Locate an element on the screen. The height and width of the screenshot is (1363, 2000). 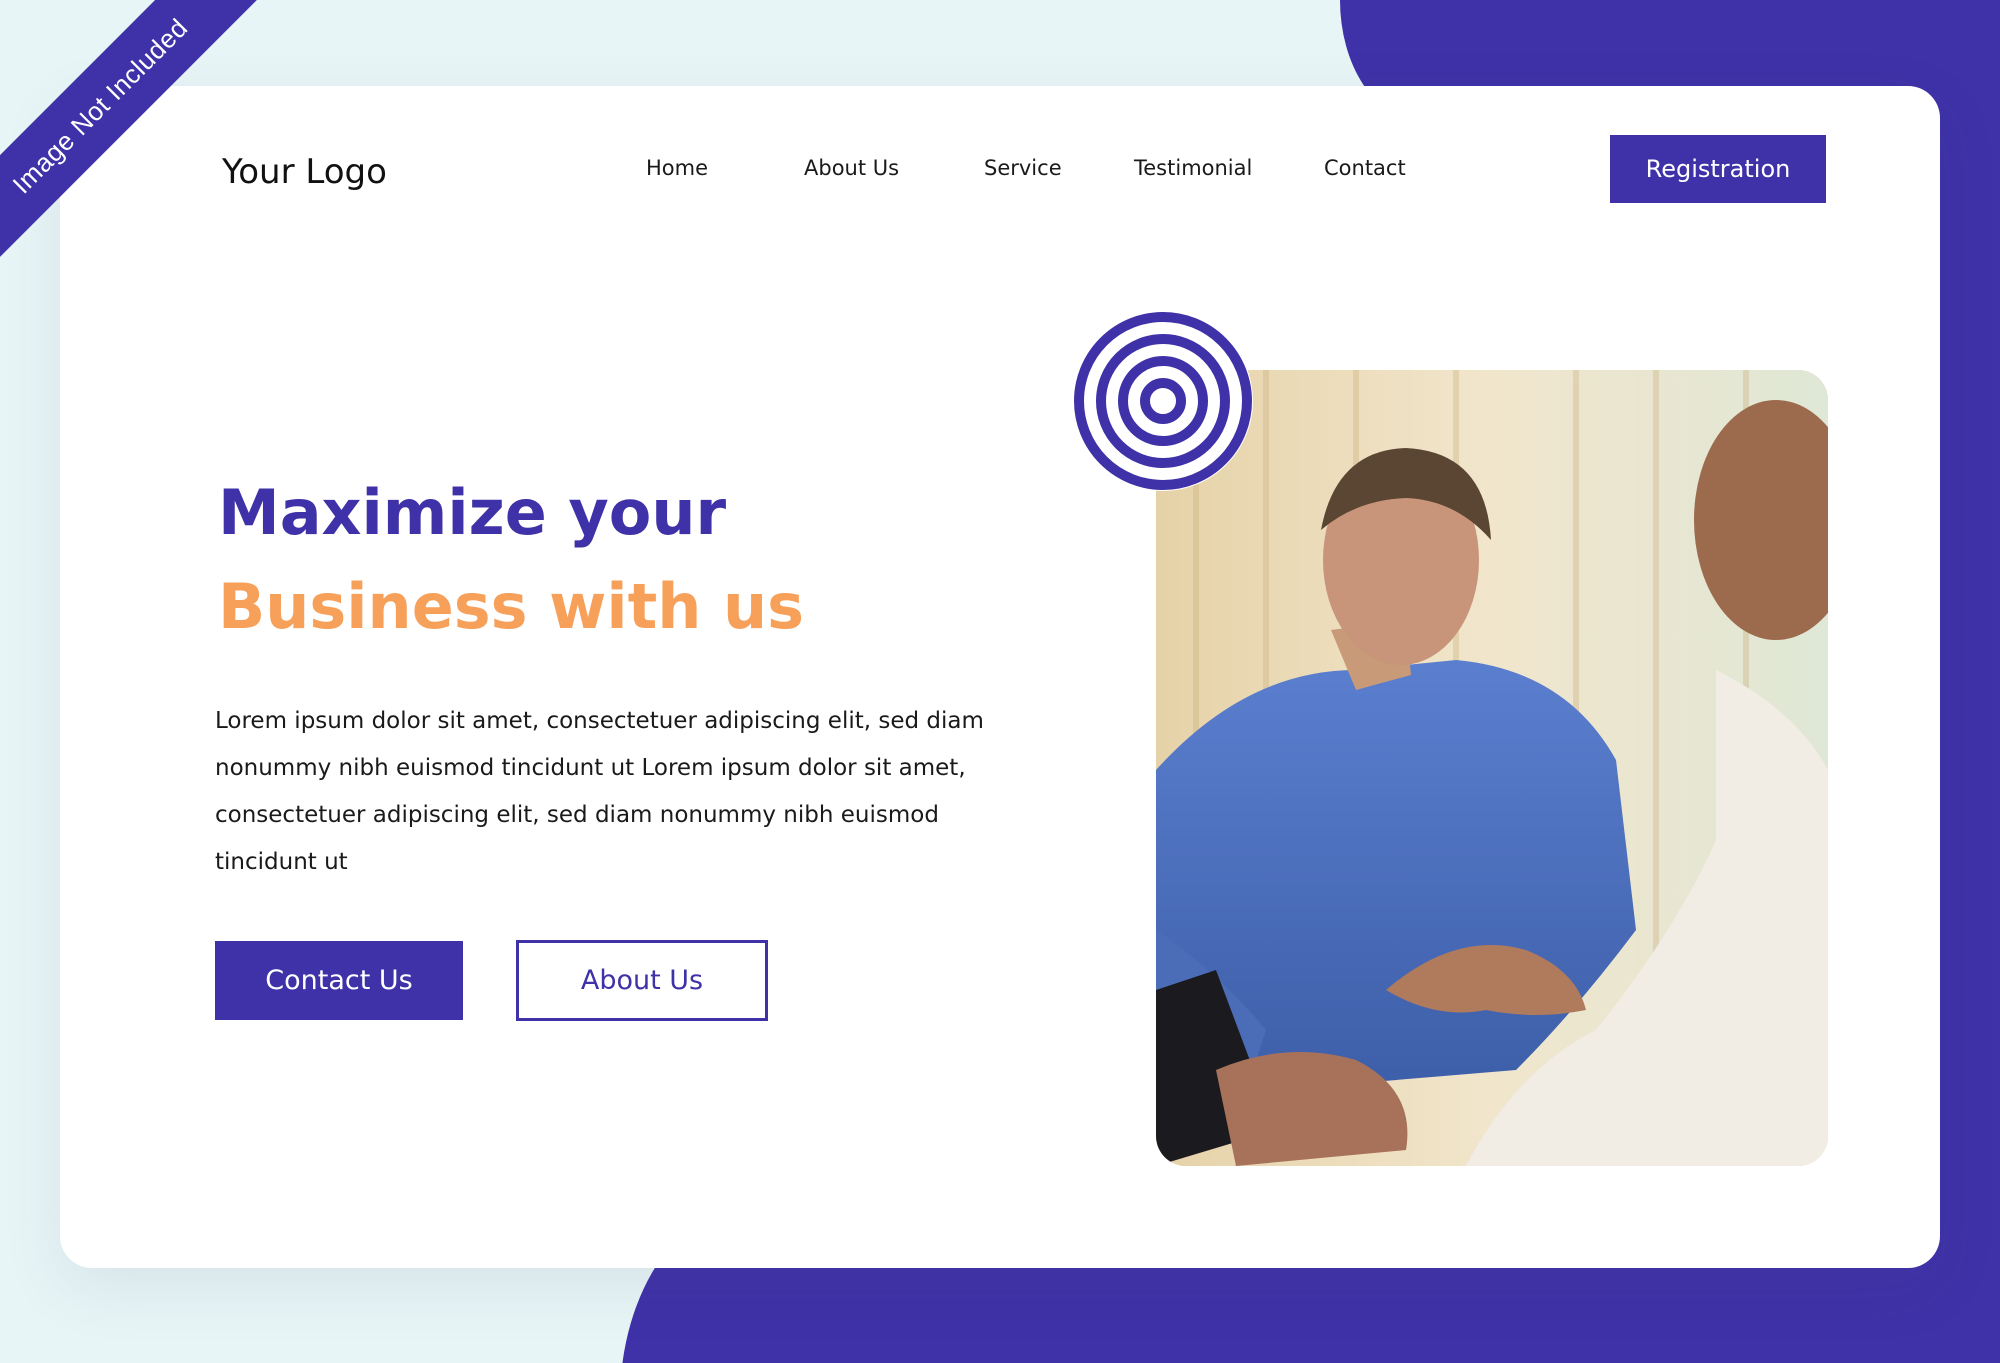
nav-item-contact: Contact is located at coordinates (1365, 168).